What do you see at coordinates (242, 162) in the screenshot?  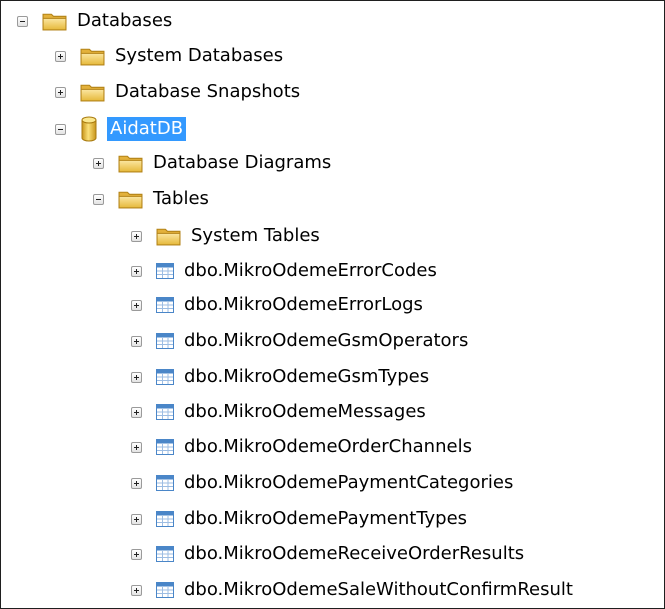 I see `tree-node-label: Database Diagrams` at bounding box center [242, 162].